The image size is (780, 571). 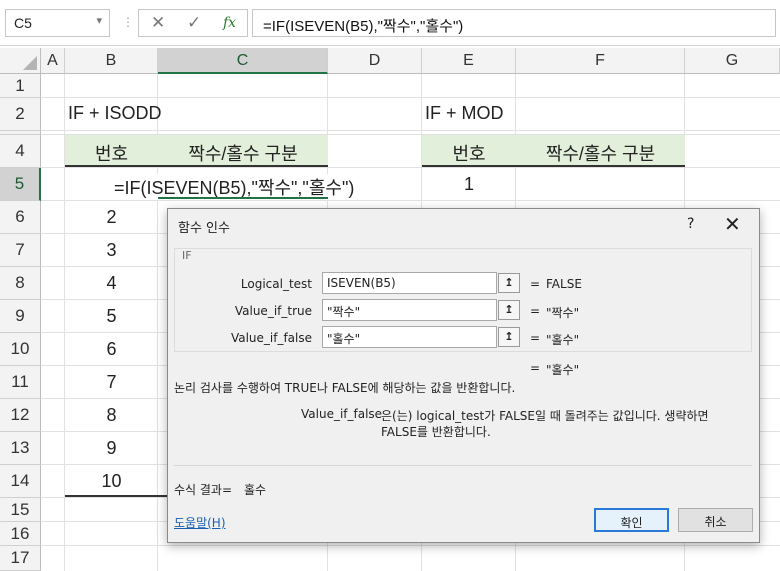 What do you see at coordinates (20, 250) in the screenshot?
I see `row-header-7: 7` at bounding box center [20, 250].